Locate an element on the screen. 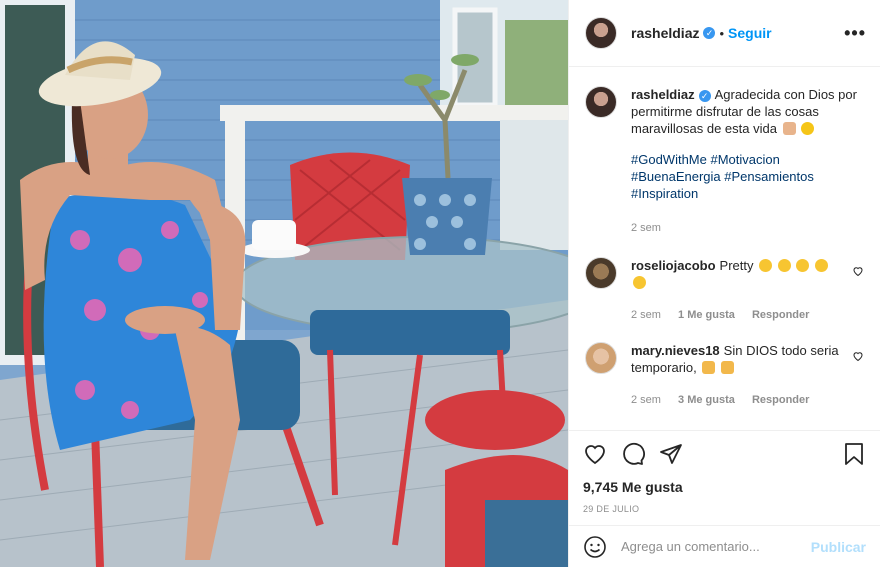 This screenshot has width=880, height=567. hashtag-link: #Inspiration is located at coordinates (664, 193).